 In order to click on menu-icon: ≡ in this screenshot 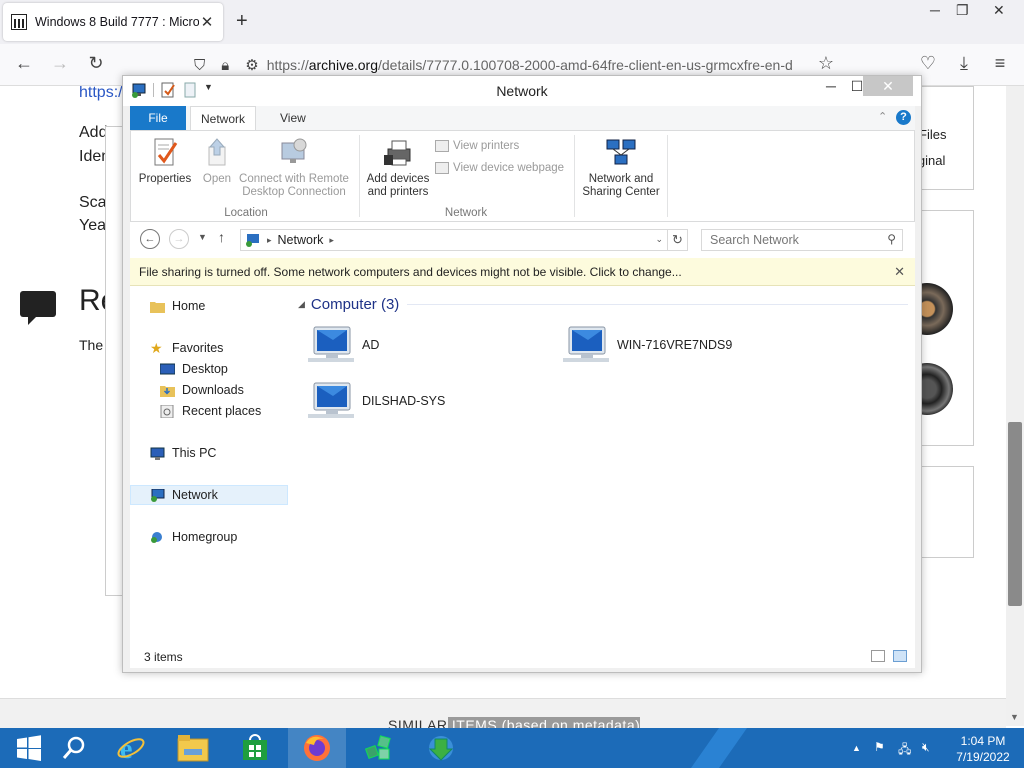, I will do `click(1000, 63)`.